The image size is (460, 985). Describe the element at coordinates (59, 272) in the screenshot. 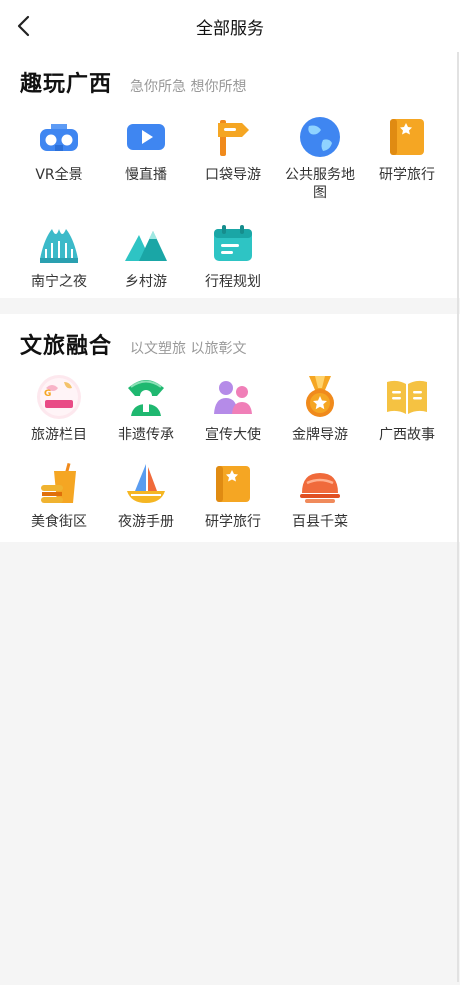

I see `service-nanning-night: 南宁之夜` at that location.